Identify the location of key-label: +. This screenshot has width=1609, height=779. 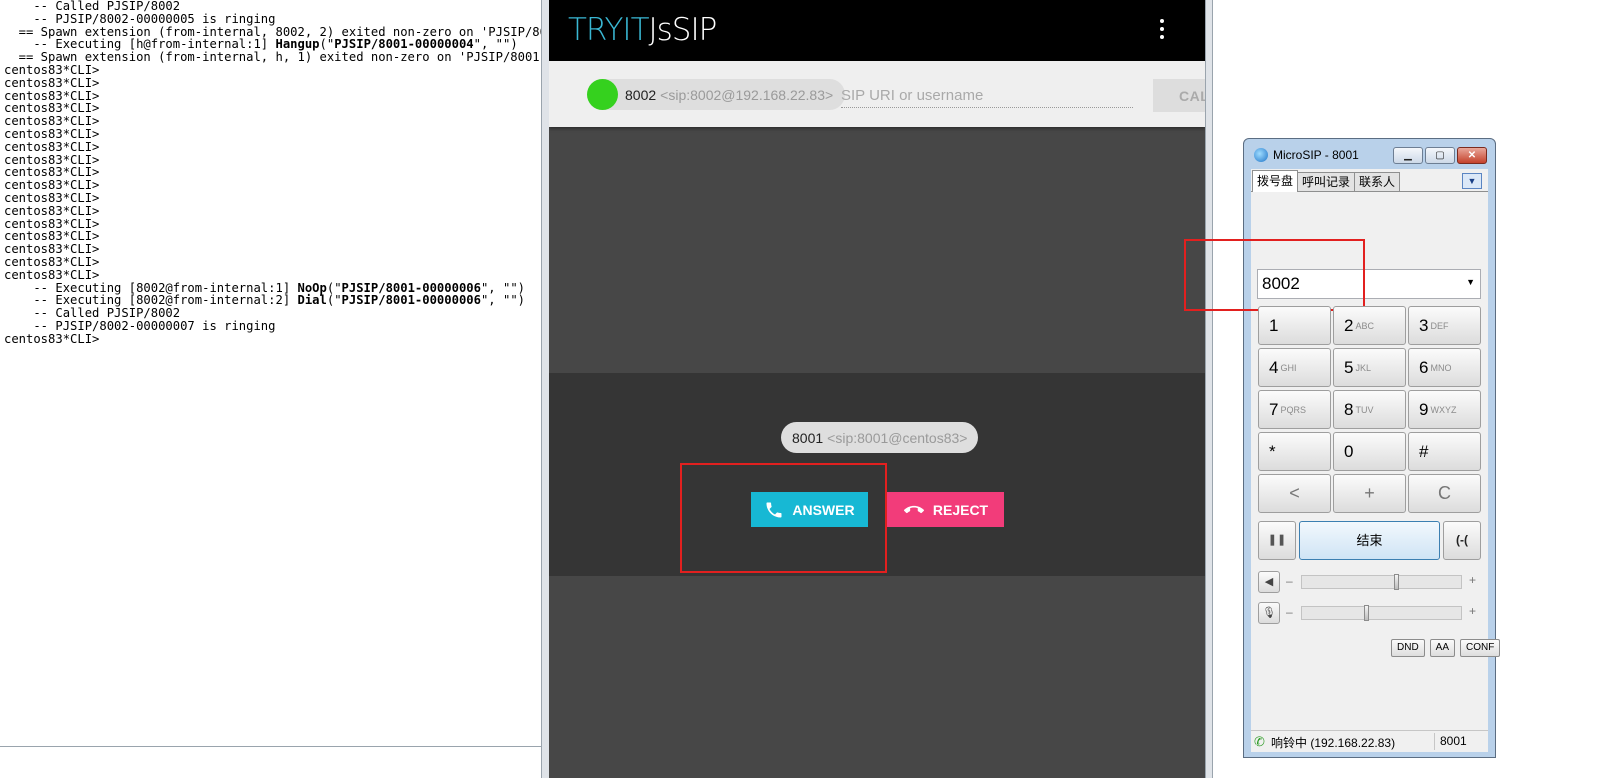
(1369, 493).